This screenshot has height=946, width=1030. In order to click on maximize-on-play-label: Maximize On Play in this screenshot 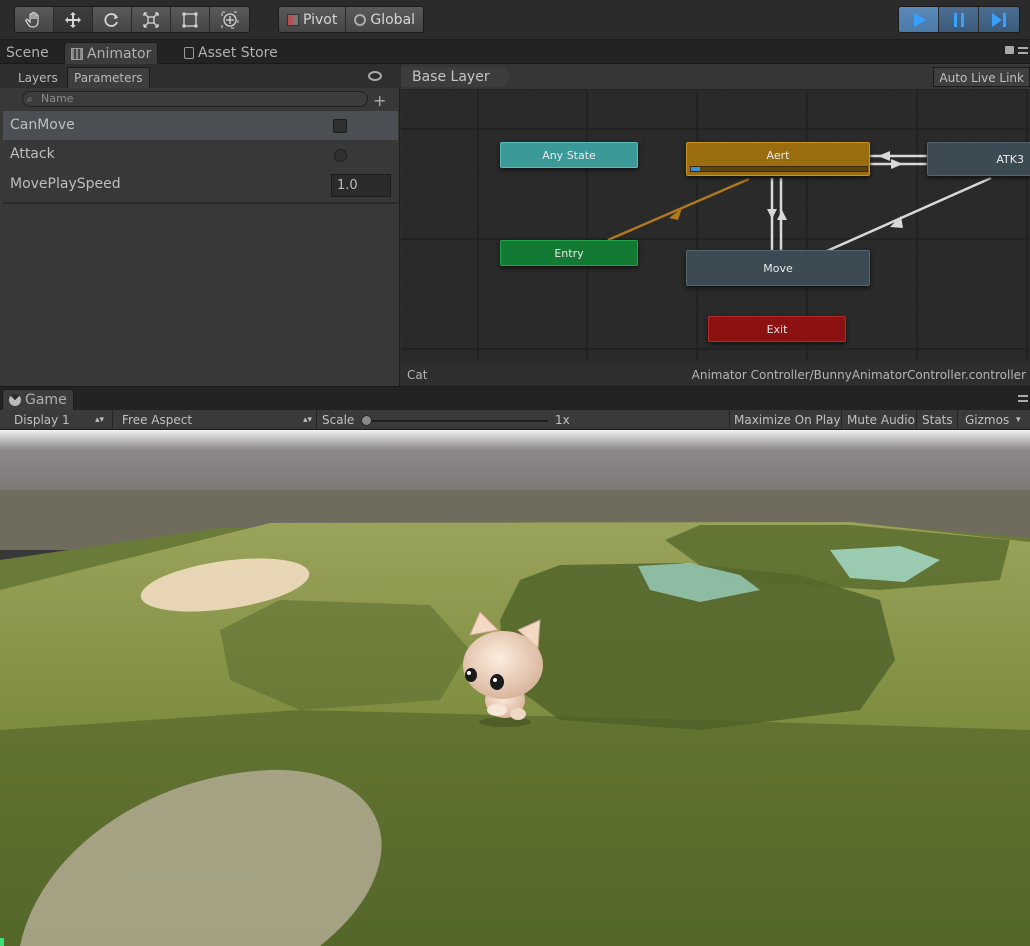, I will do `click(787, 420)`.